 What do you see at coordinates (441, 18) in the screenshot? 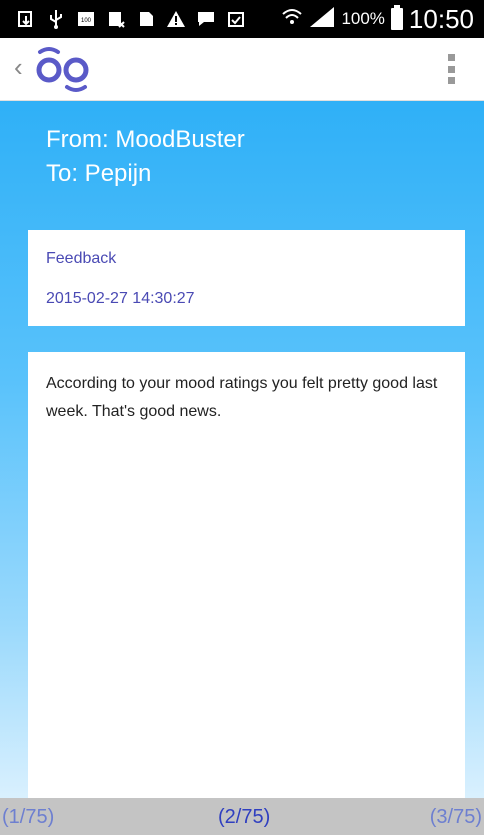
I see `clock: 10:50` at bounding box center [441, 18].